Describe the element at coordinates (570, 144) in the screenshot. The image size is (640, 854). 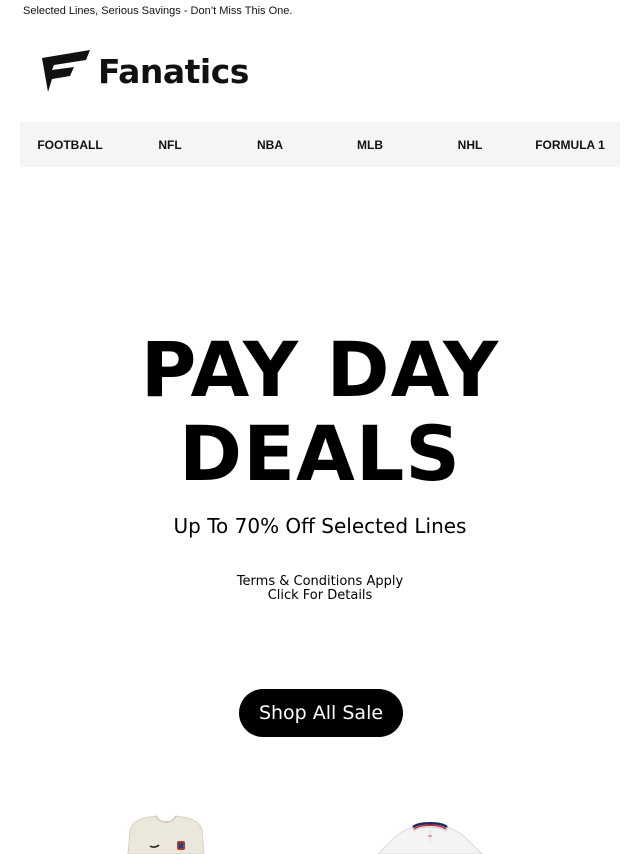
I see `nav-item-formula-1: FORMULA 1` at that location.